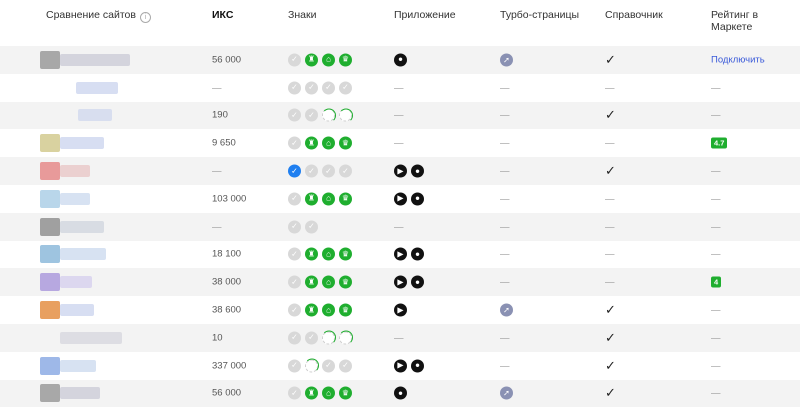 Image resolution: width=800 pixels, height=414 pixels. What do you see at coordinates (145, 17) in the screenshot?
I see `info-icon: i` at bounding box center [145, 17].